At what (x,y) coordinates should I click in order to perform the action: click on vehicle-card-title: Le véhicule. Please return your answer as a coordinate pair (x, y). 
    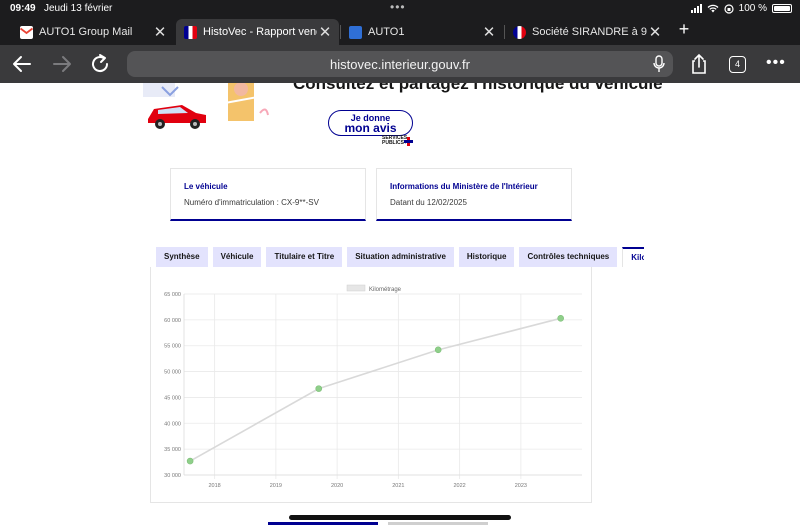
    Looking at the image, I should click on (206, 186).